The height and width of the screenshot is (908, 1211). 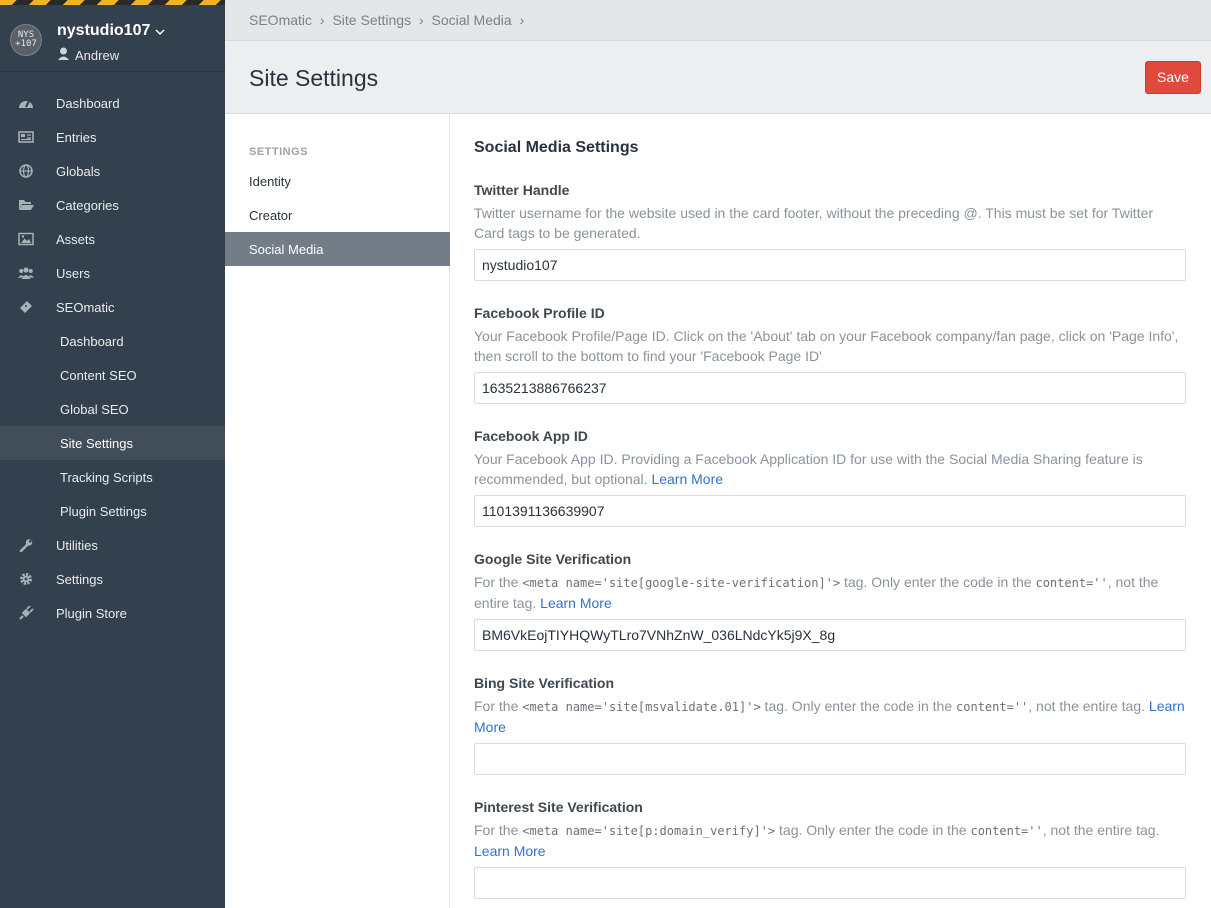 What do you see at coordinates (649, 831) in the screenshot?
I see `desc-code: <meta name='site[p:domain_verify]'>` at bounding box center [649, 831].